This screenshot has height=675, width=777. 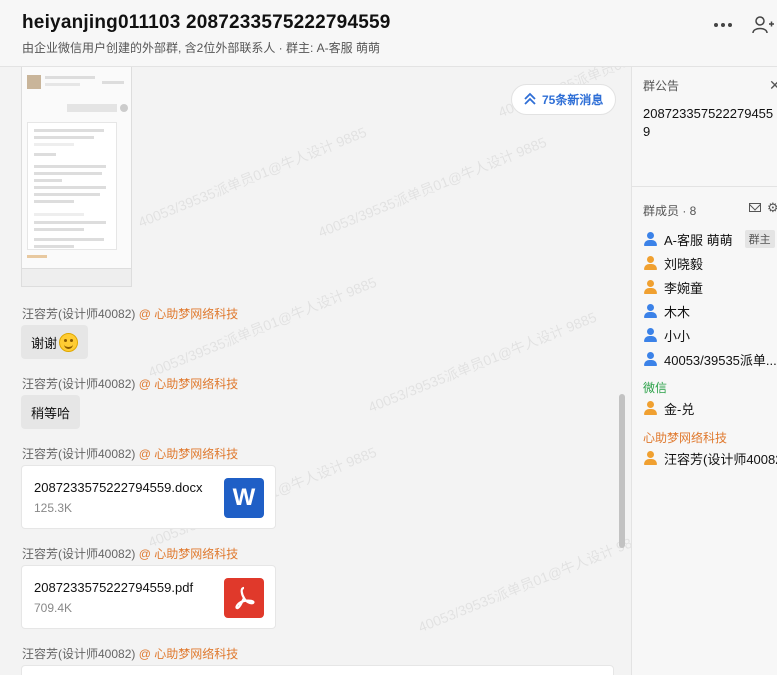 What do you see at coordinates (76, 277) in the screenshot?
I see `thumbnail-input-bar` at bounding box center [76, 277].